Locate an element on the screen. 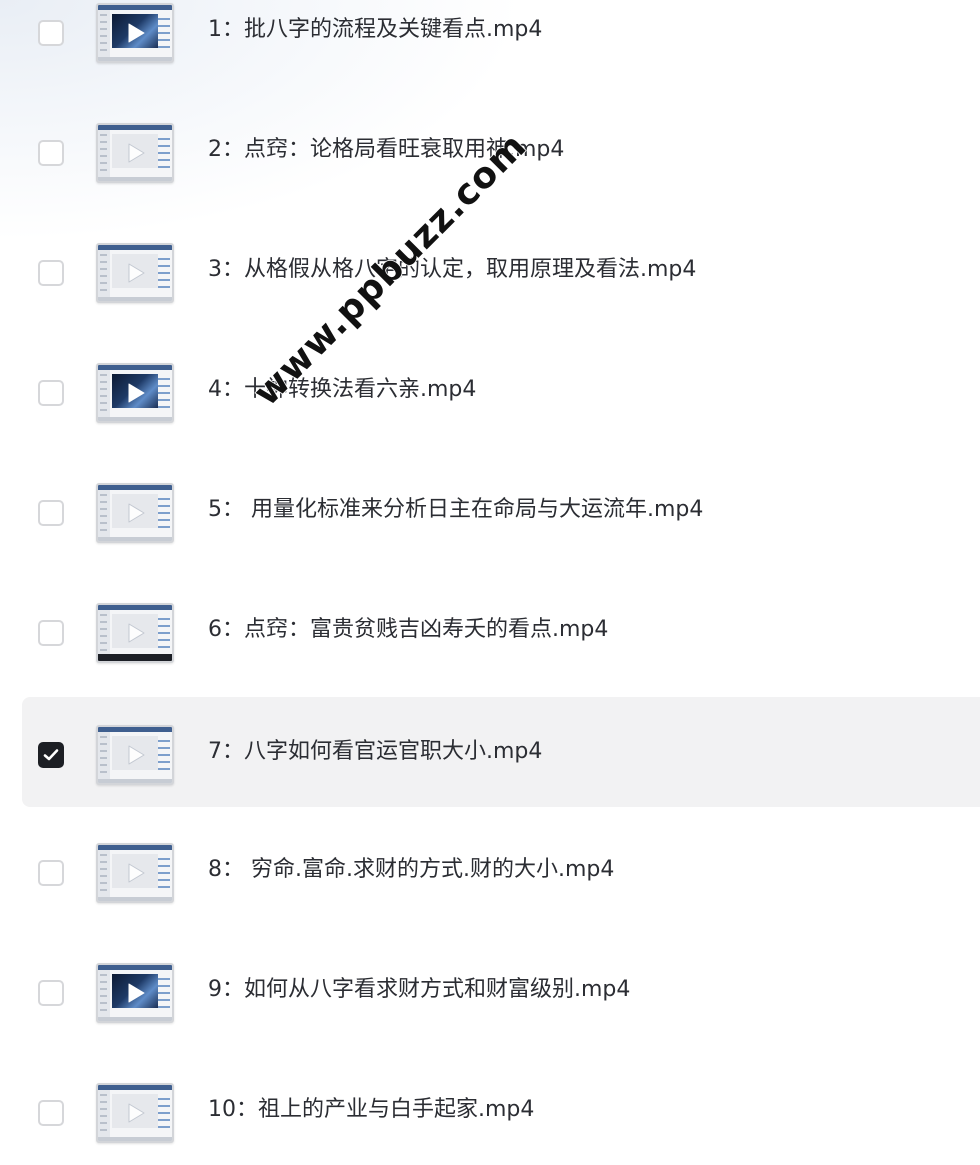  file-name: 9：如何从八字看求财方式和财富级别.mp4 is located at coordinates (419, 990).